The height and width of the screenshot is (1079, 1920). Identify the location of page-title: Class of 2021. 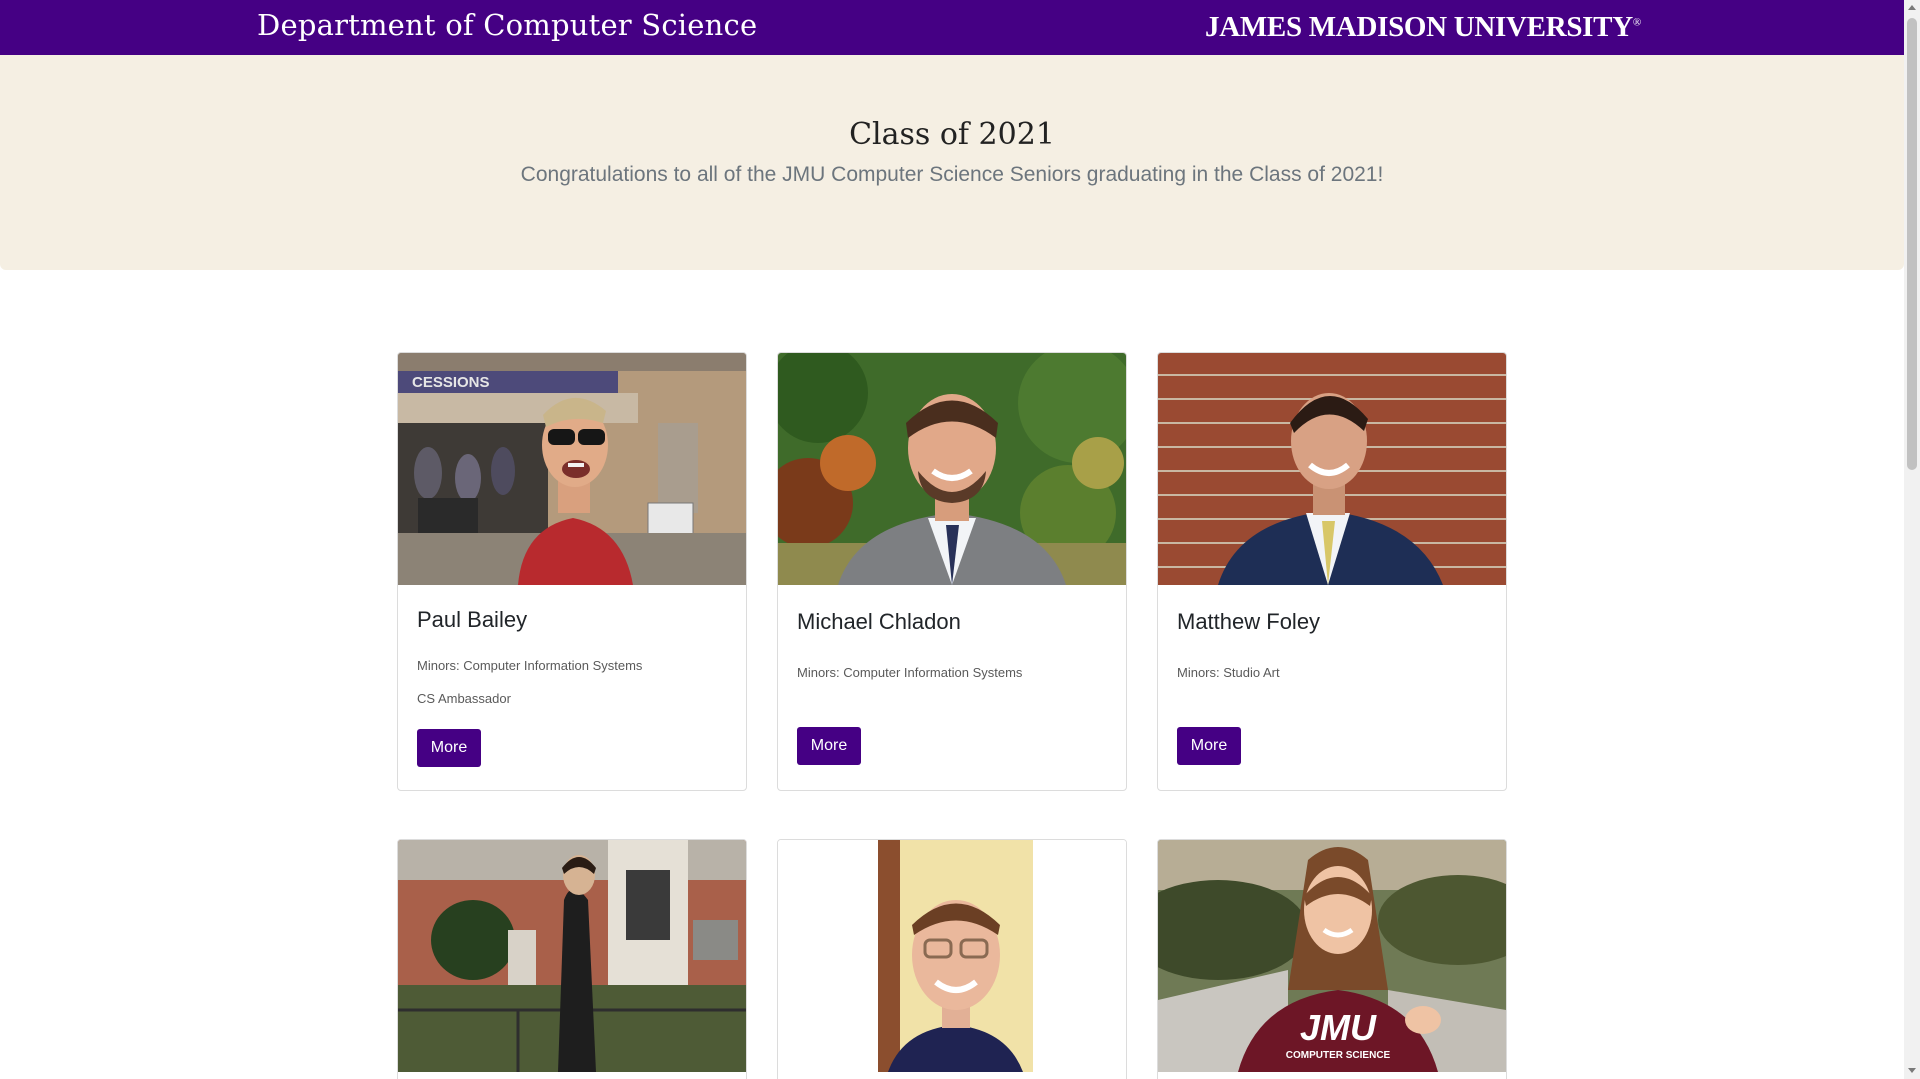
(952, 134).